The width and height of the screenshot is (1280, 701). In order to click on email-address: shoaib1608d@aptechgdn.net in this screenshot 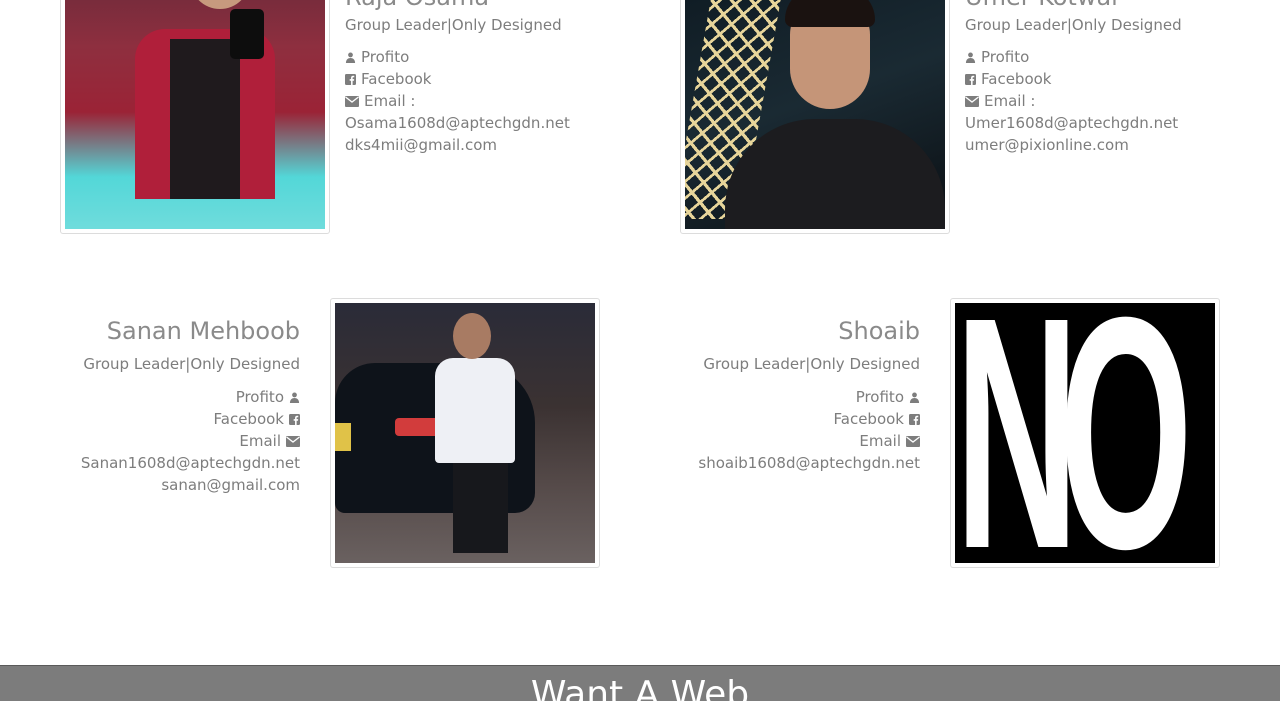, I will do `click(809, 463)`.